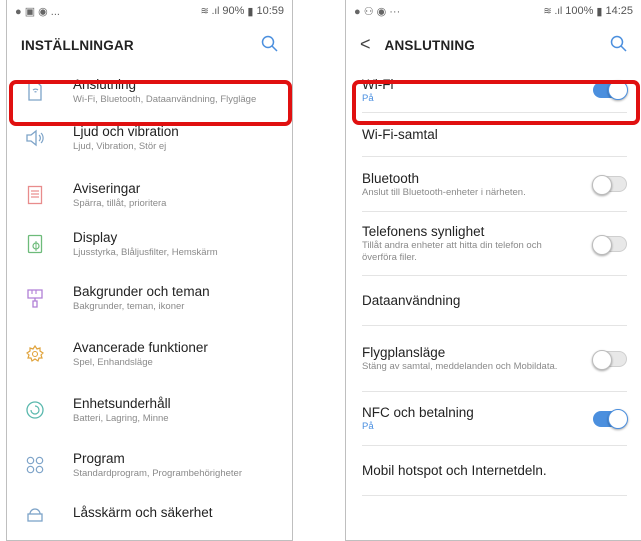 Image resolution: width=641 pixels, height=541 pixels. What do you see at coordinates (233, 11) in the screenshot?
I see `battery-percent: 90%` at bounding box center [233, 11].